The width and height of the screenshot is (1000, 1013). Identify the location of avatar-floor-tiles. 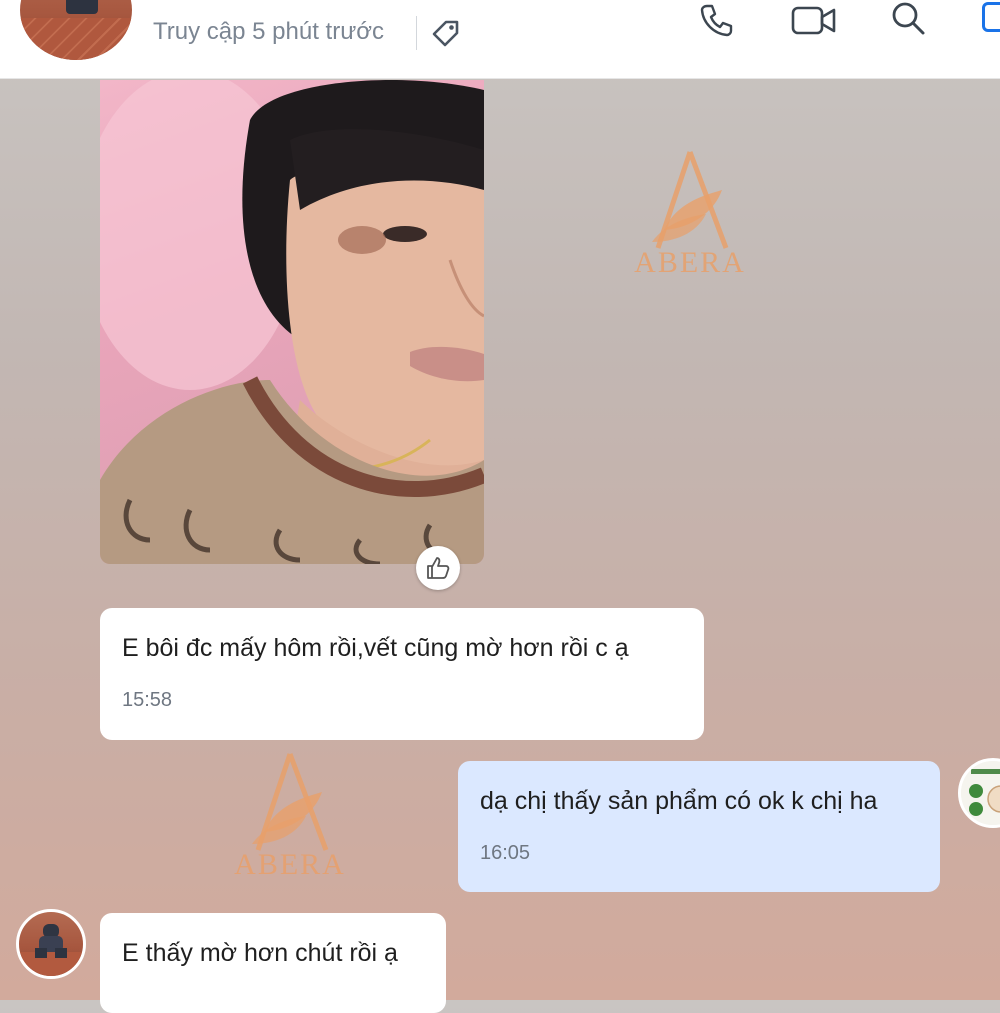
(76, 39).